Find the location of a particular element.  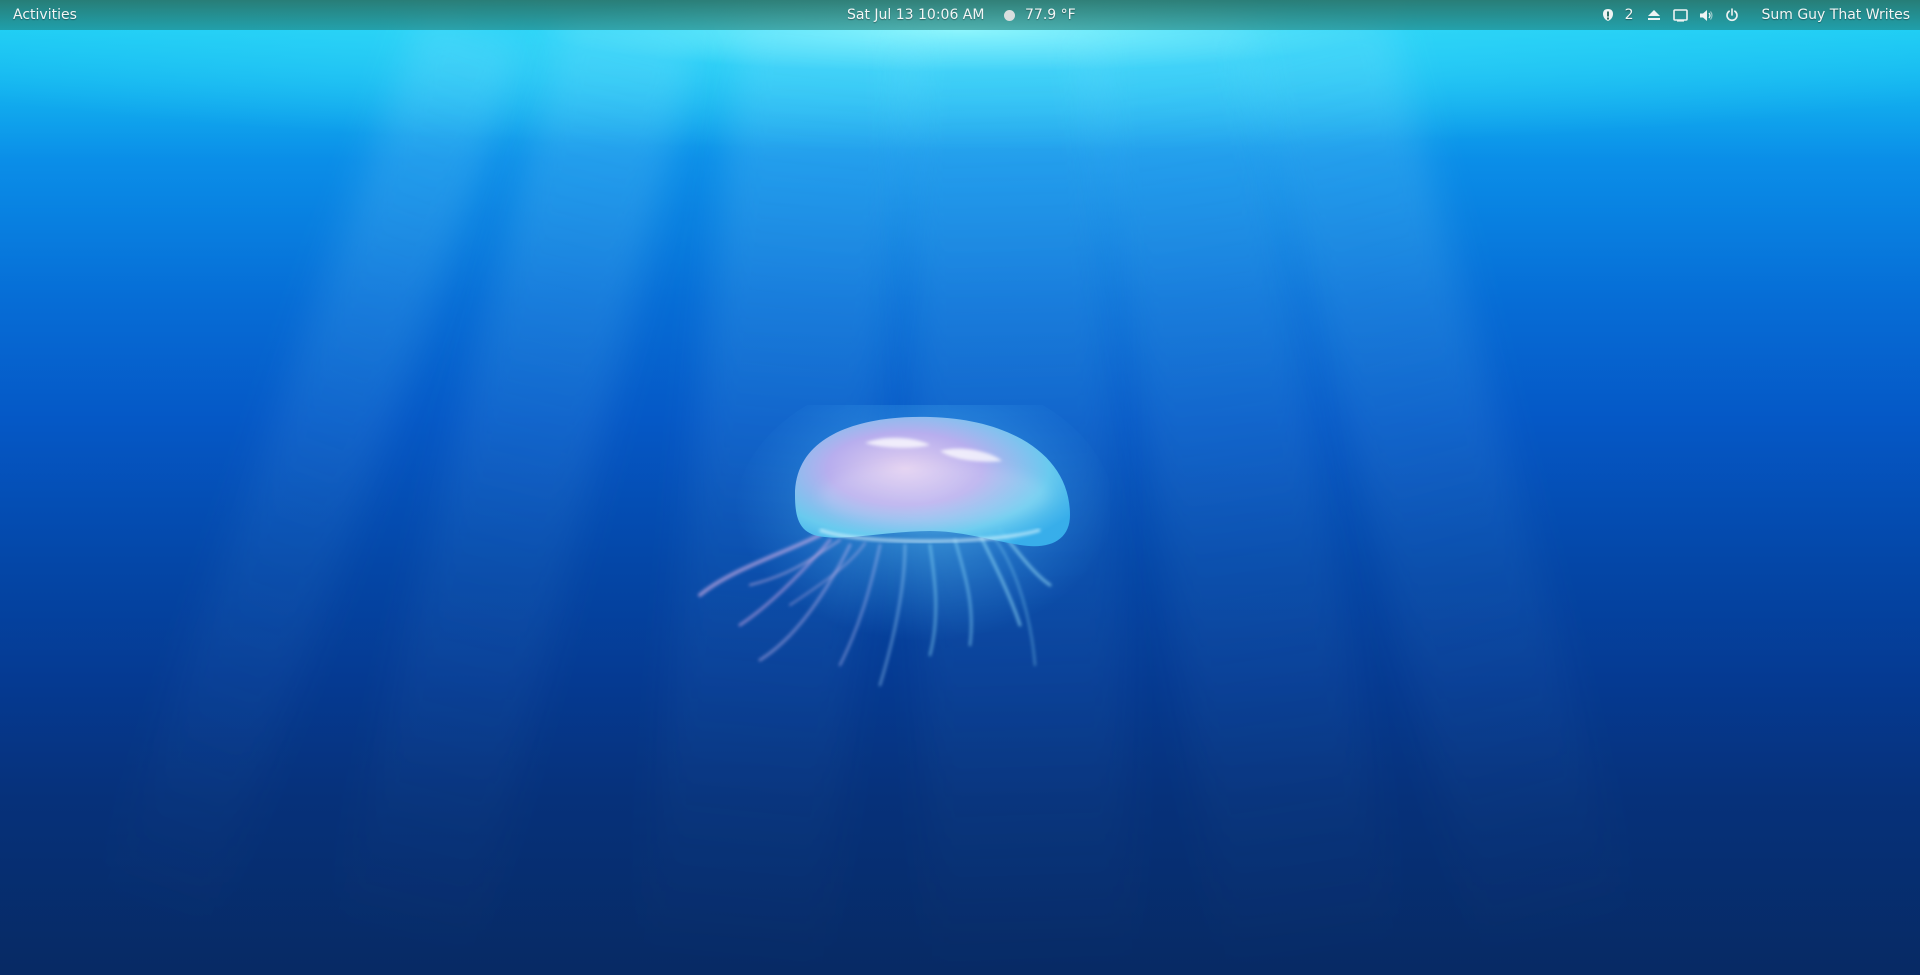

activities-button: Activities is located at coordinates (45, 15).